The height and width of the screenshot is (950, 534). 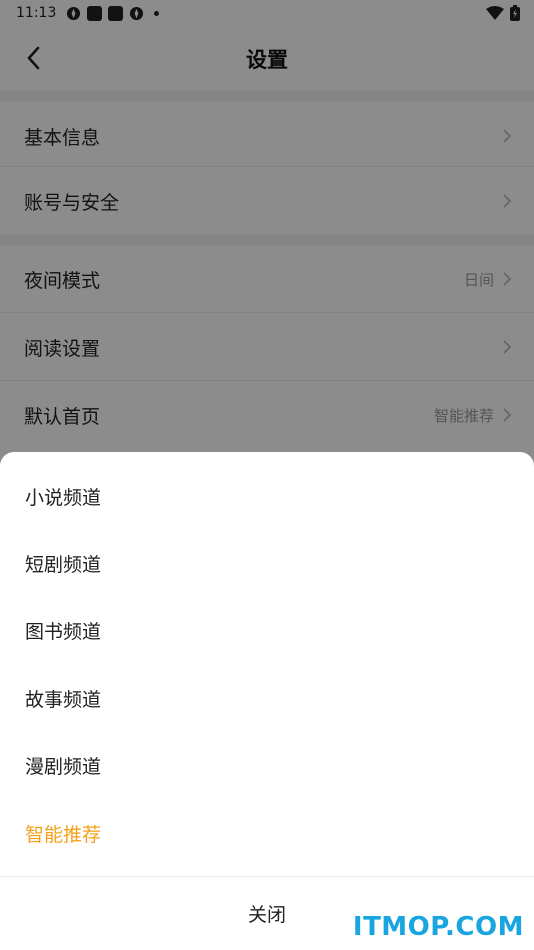 I want to click on option-label: 小说频道, so click(x=63, y=498).